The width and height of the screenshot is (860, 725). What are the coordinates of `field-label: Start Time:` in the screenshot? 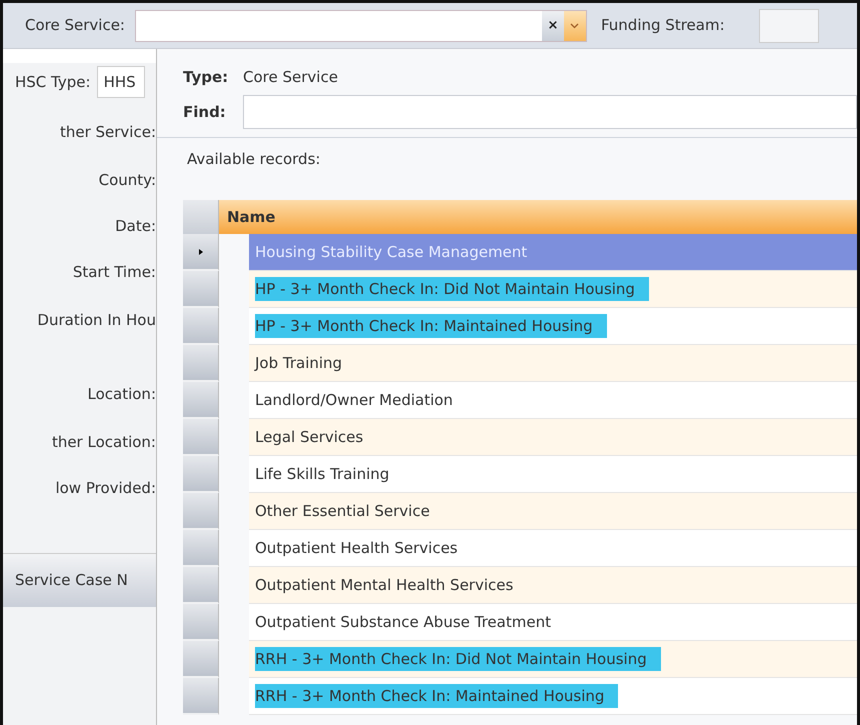 It's located at (114, 272).